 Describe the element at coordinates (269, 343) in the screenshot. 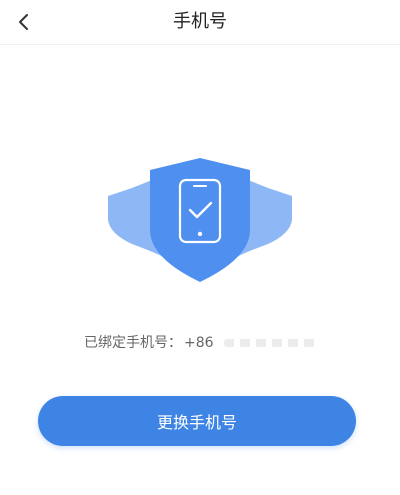

I see `masked-phone-number` at that location.